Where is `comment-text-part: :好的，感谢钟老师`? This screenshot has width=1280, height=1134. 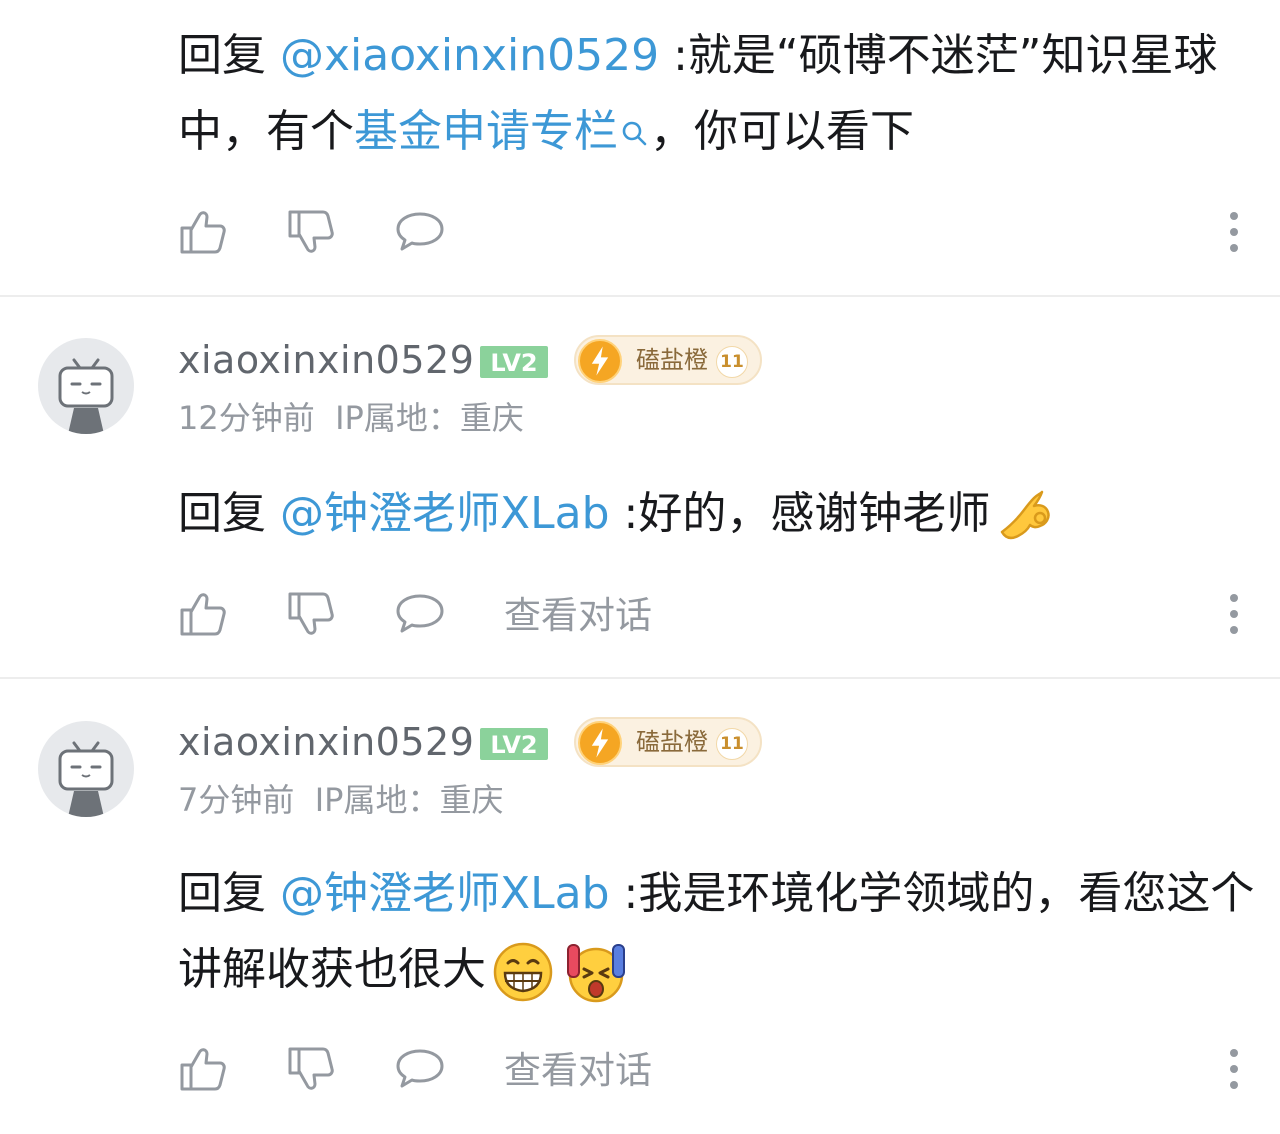 comment-text-part: :好的，感谢钟老师 is located at coordinates (800, 513).